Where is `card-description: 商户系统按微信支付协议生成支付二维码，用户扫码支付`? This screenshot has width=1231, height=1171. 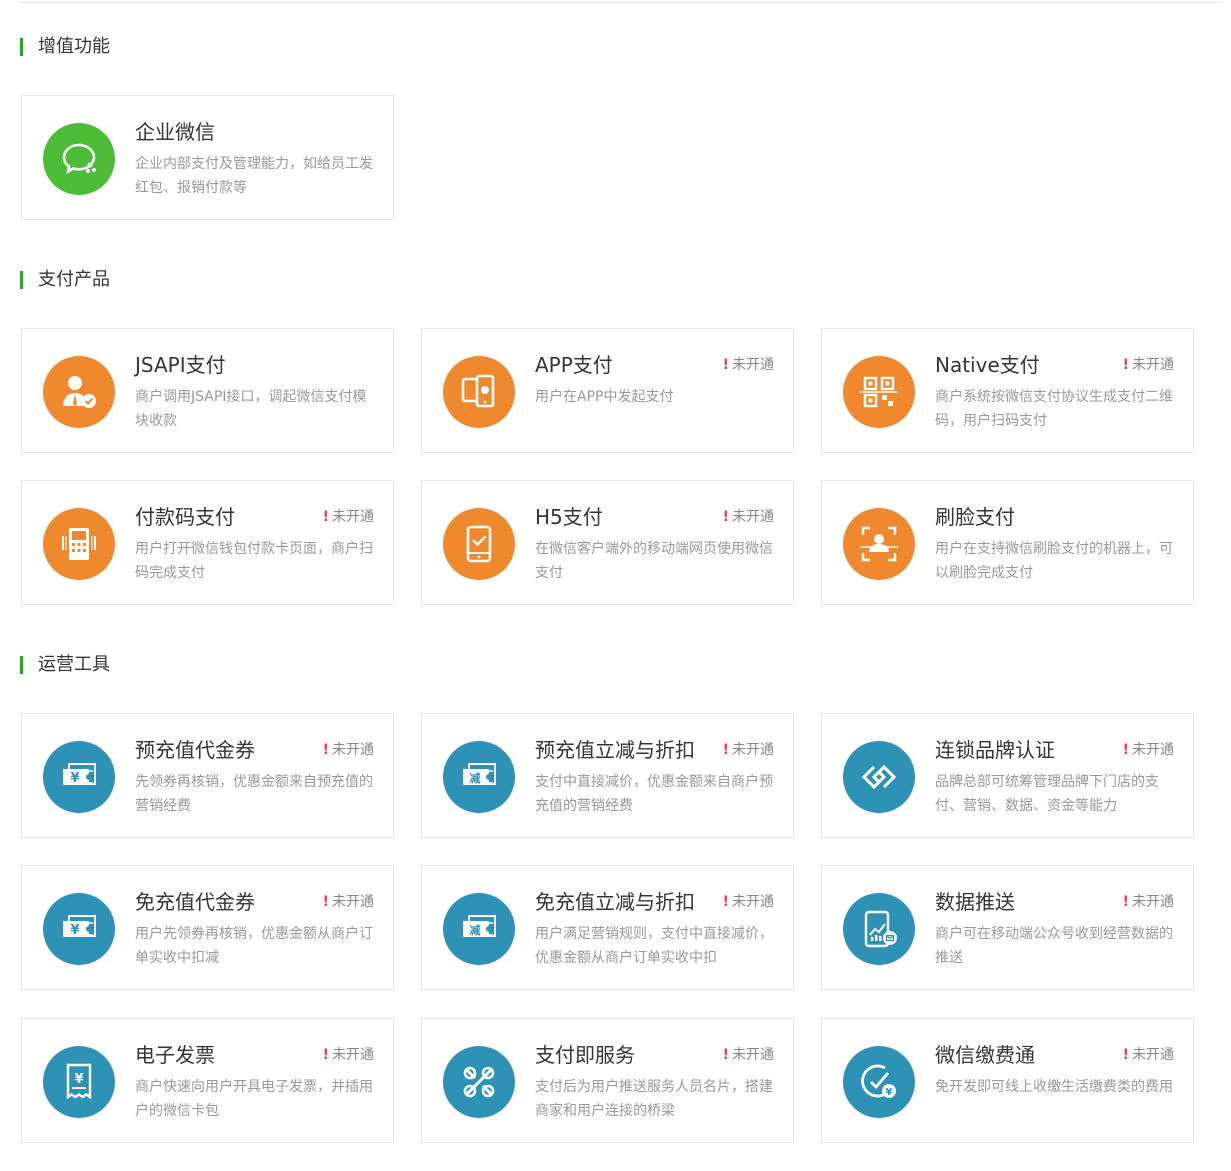 card-description: 商户系统按微信支付协议生成支付二维码，用户扫码支付 is located at coordinates (1054, 409).